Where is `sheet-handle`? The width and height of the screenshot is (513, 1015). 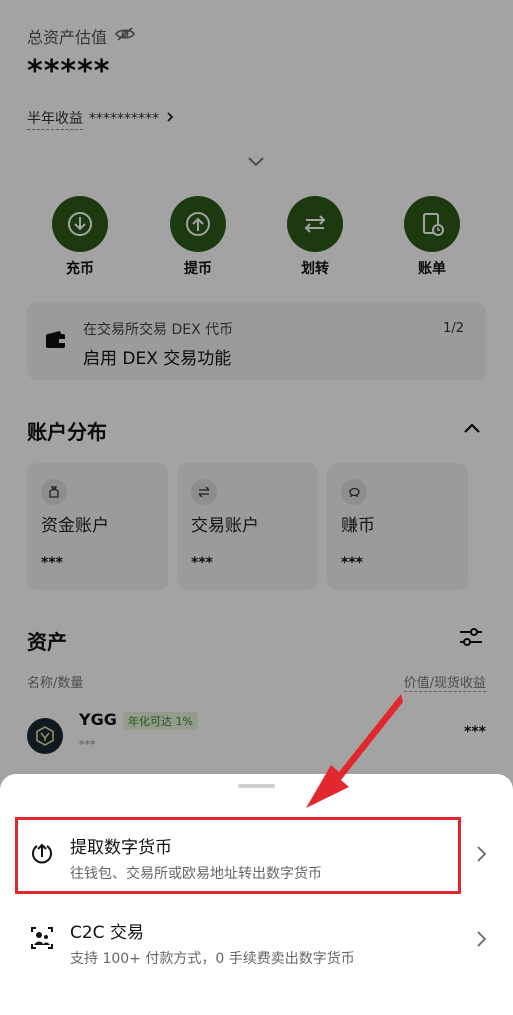 sheet-handle is located at coordinates (256, 786).